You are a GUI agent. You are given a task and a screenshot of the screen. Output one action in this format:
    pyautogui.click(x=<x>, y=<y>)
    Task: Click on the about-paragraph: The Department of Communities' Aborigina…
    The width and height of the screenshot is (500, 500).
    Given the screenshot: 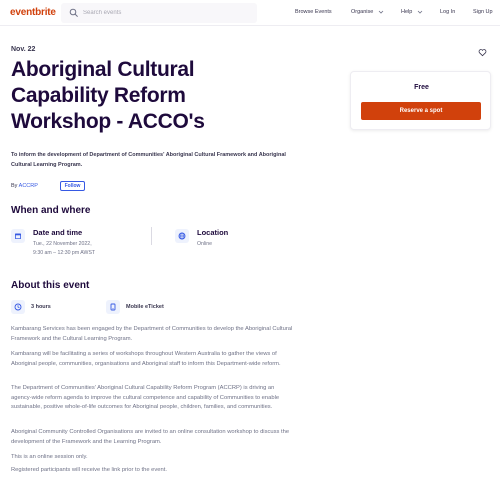 What is the action you would take?
    pyautogui.click(x=145, y=397)
    